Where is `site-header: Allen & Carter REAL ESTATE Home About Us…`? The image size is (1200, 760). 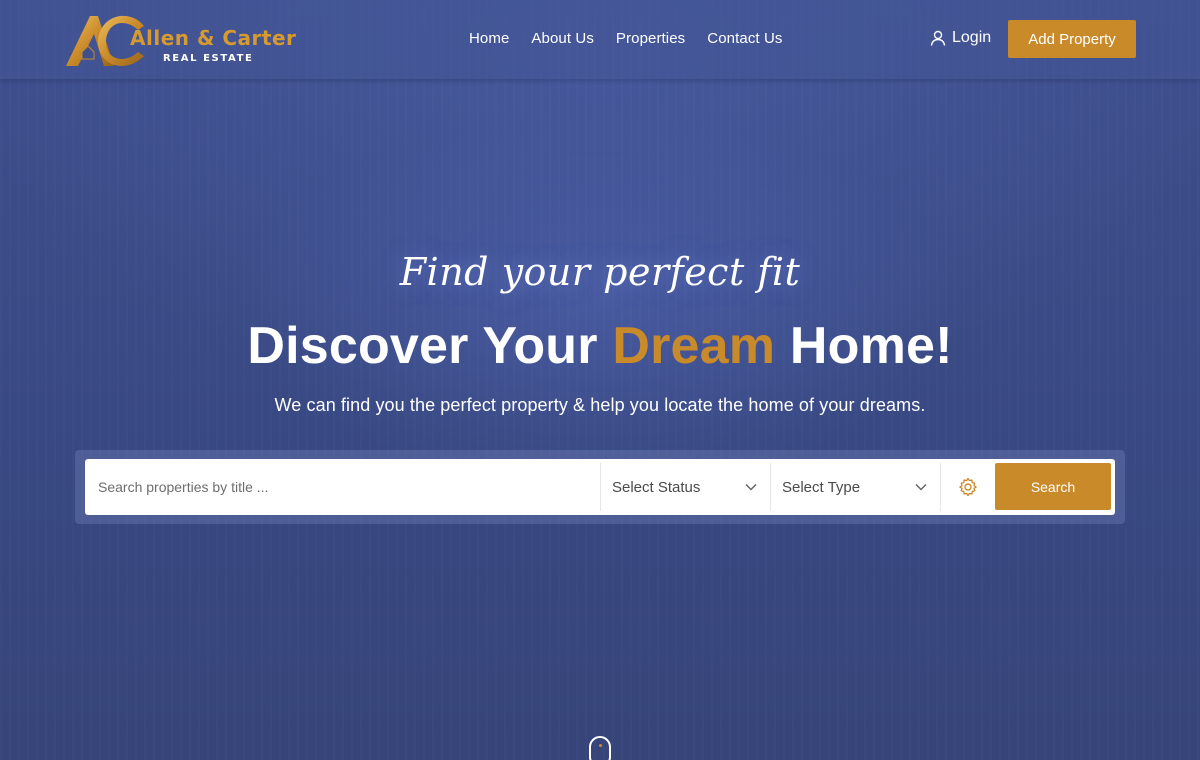 site-header: Allen & Carter REAL ESTATE Home About Us… is located at coordinates (600, 39).